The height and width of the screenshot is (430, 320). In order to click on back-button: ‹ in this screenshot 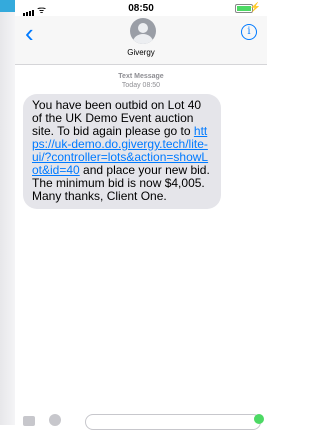, I will do `click(29, 33)`.